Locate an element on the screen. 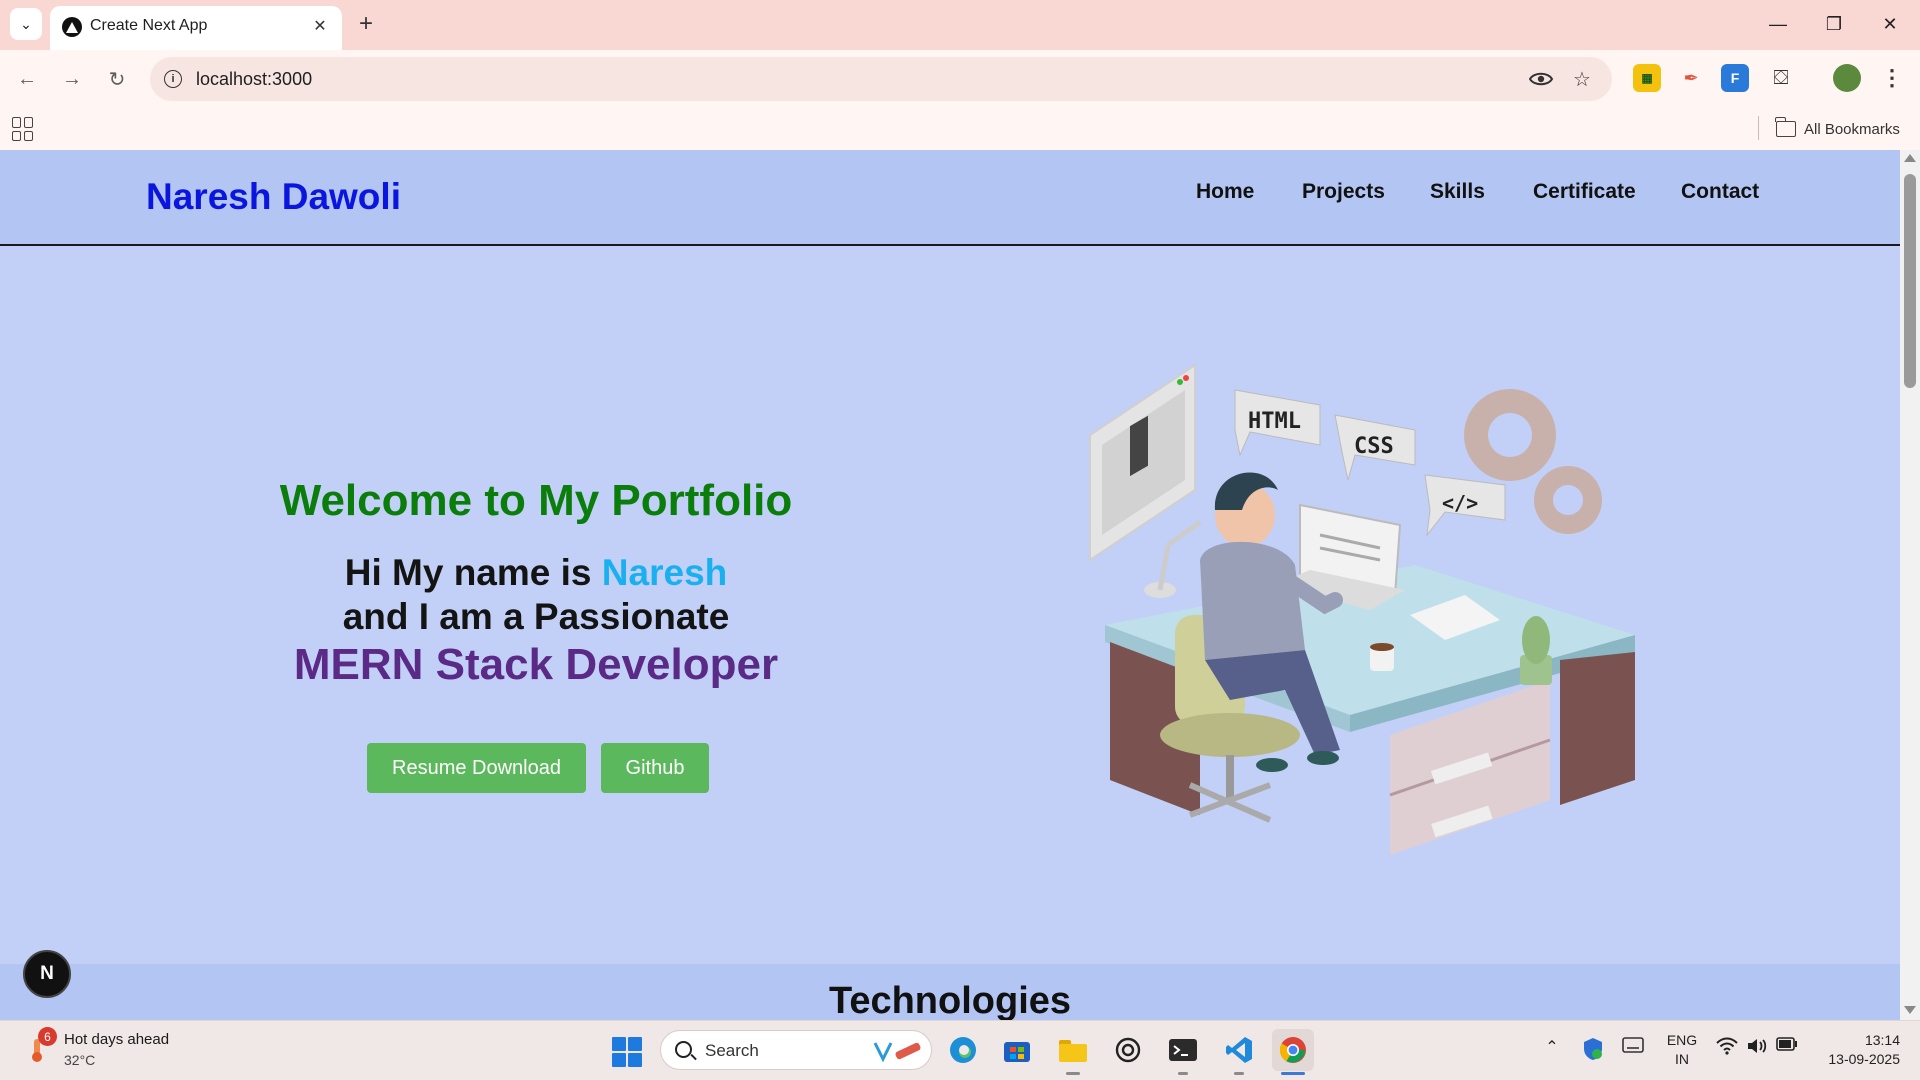 Image resolution: width=1920 pixels, height=1080 pixels. volume-icon is located at coordinates (1757, 1046).